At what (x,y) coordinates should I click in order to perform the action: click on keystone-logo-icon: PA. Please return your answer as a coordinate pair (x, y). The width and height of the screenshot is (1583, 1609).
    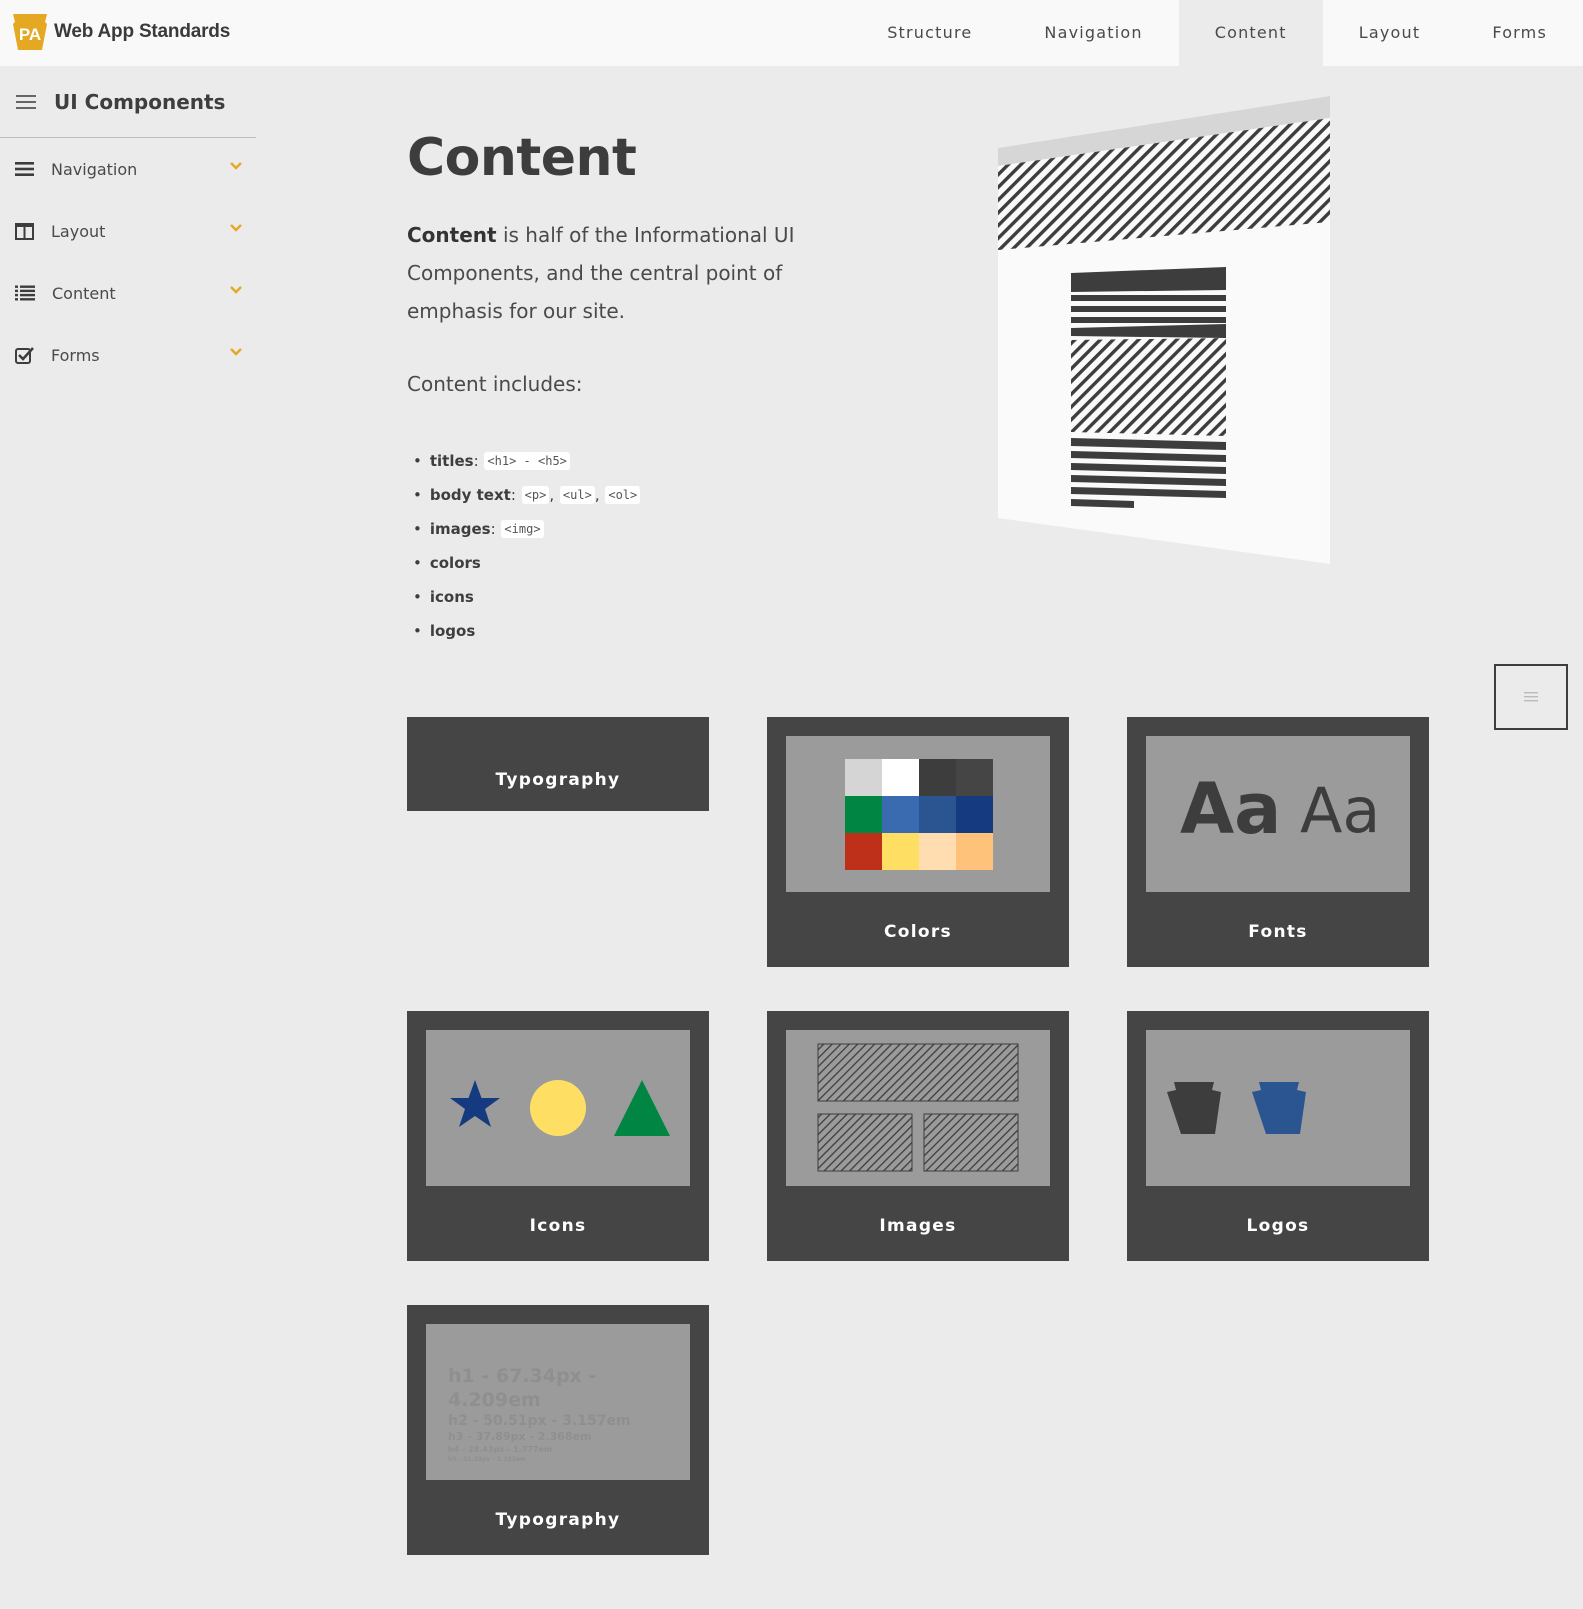
    Looking at the image, I should click on (30, 32).